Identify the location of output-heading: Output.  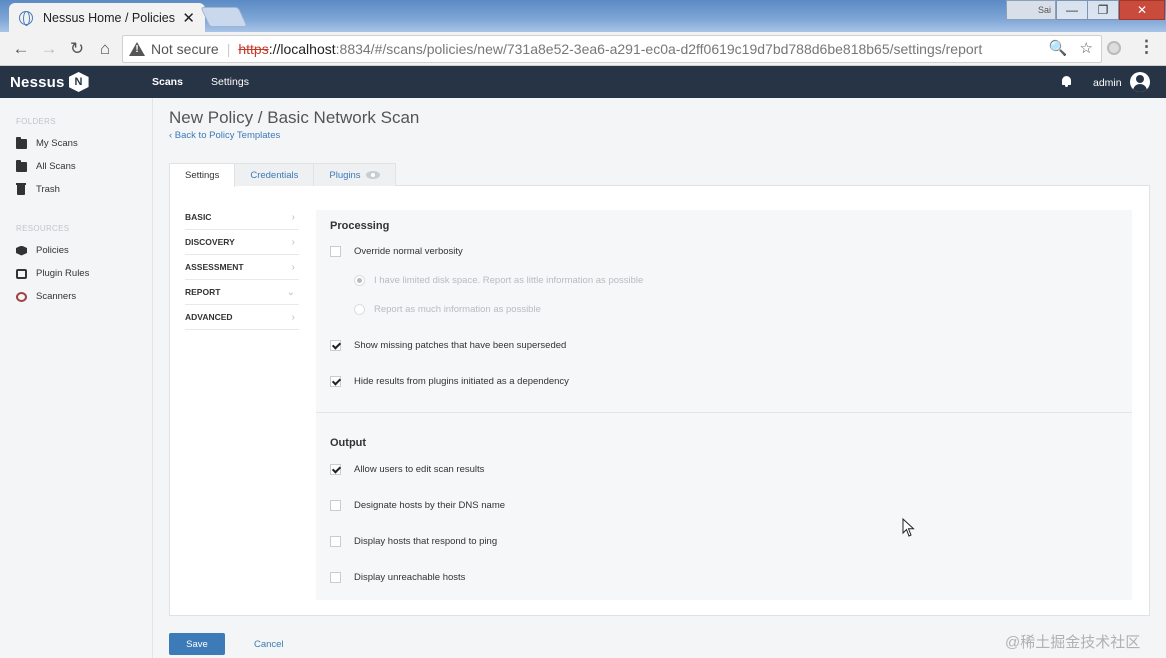
(348, 443).